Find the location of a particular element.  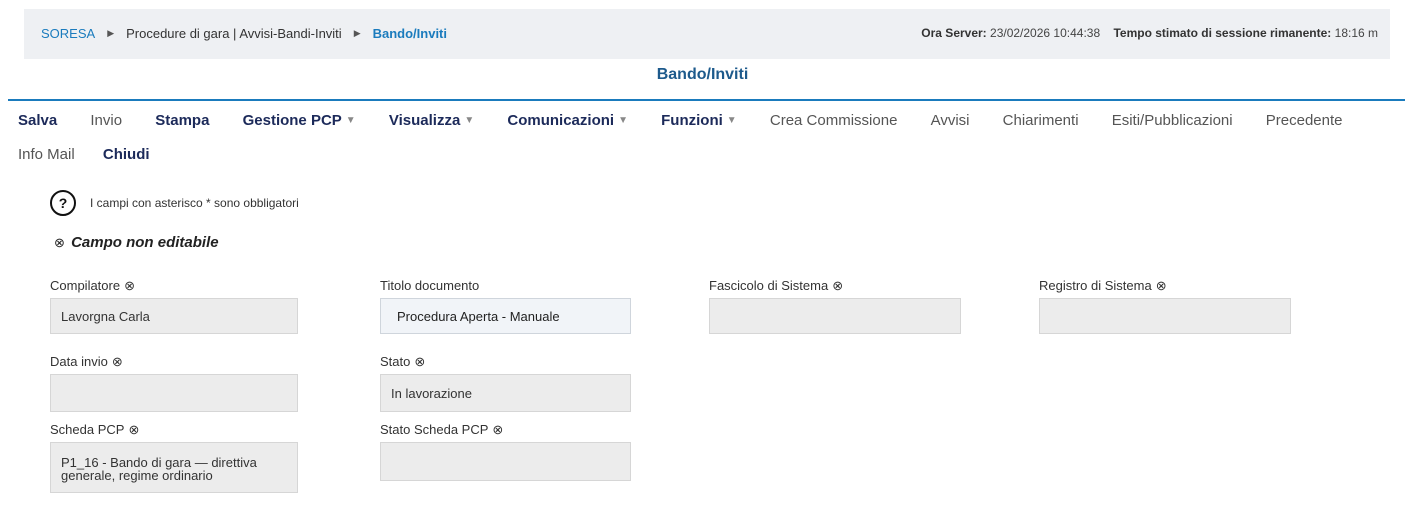

server-time-label: Ora Server: is located at coordinates (954, 33).